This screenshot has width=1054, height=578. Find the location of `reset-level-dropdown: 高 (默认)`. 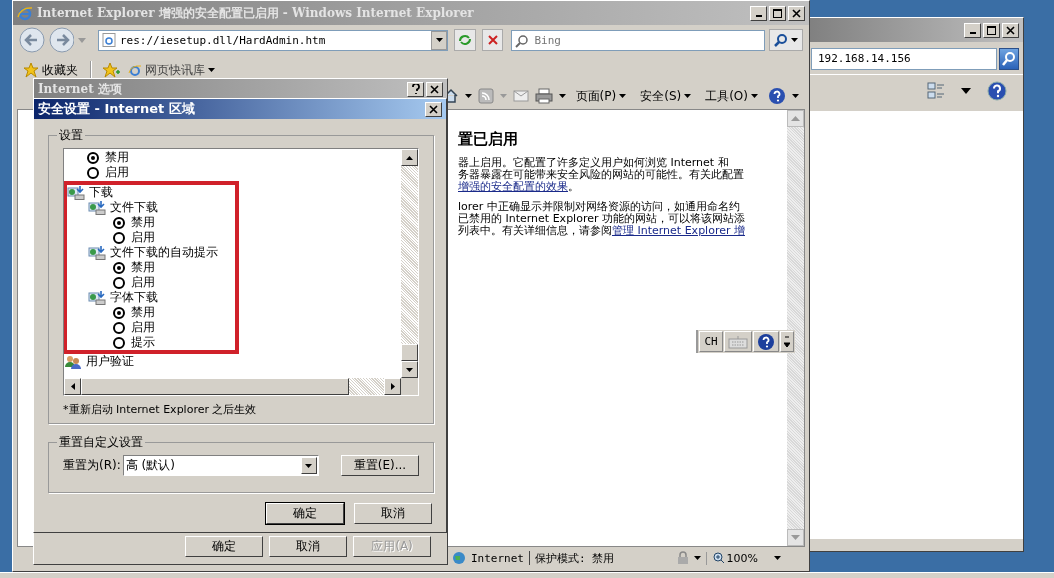

reset-level-dropdown: 高 (默认) is located at coordinates (220, 465).